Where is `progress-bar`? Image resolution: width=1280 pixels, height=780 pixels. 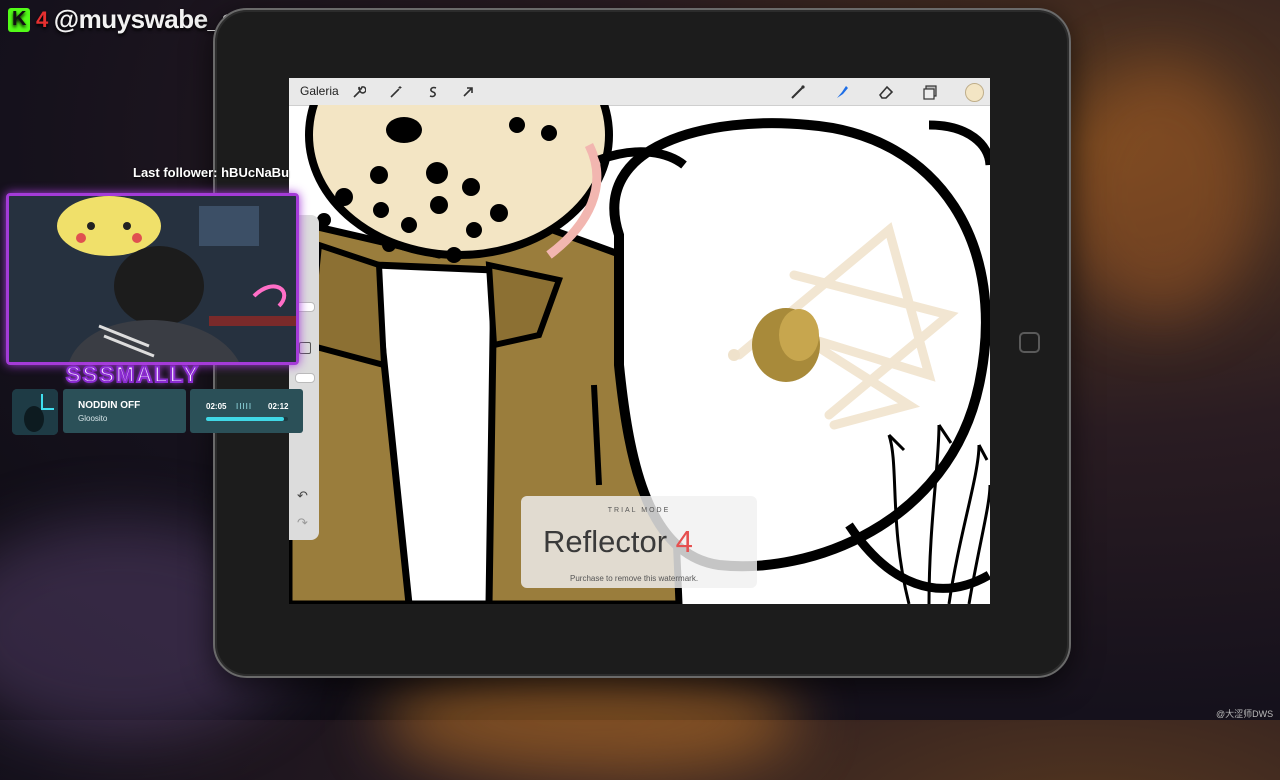
progress-bar is located at coordinates (247, 419).